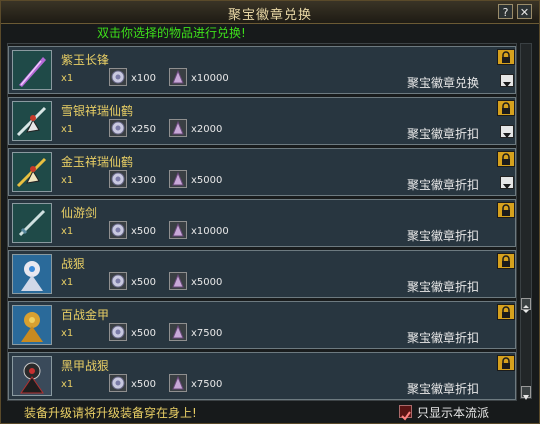 The height and width of the screenshot is (424, 540). I want to click on badge-cost: x250, so click(144, 129).